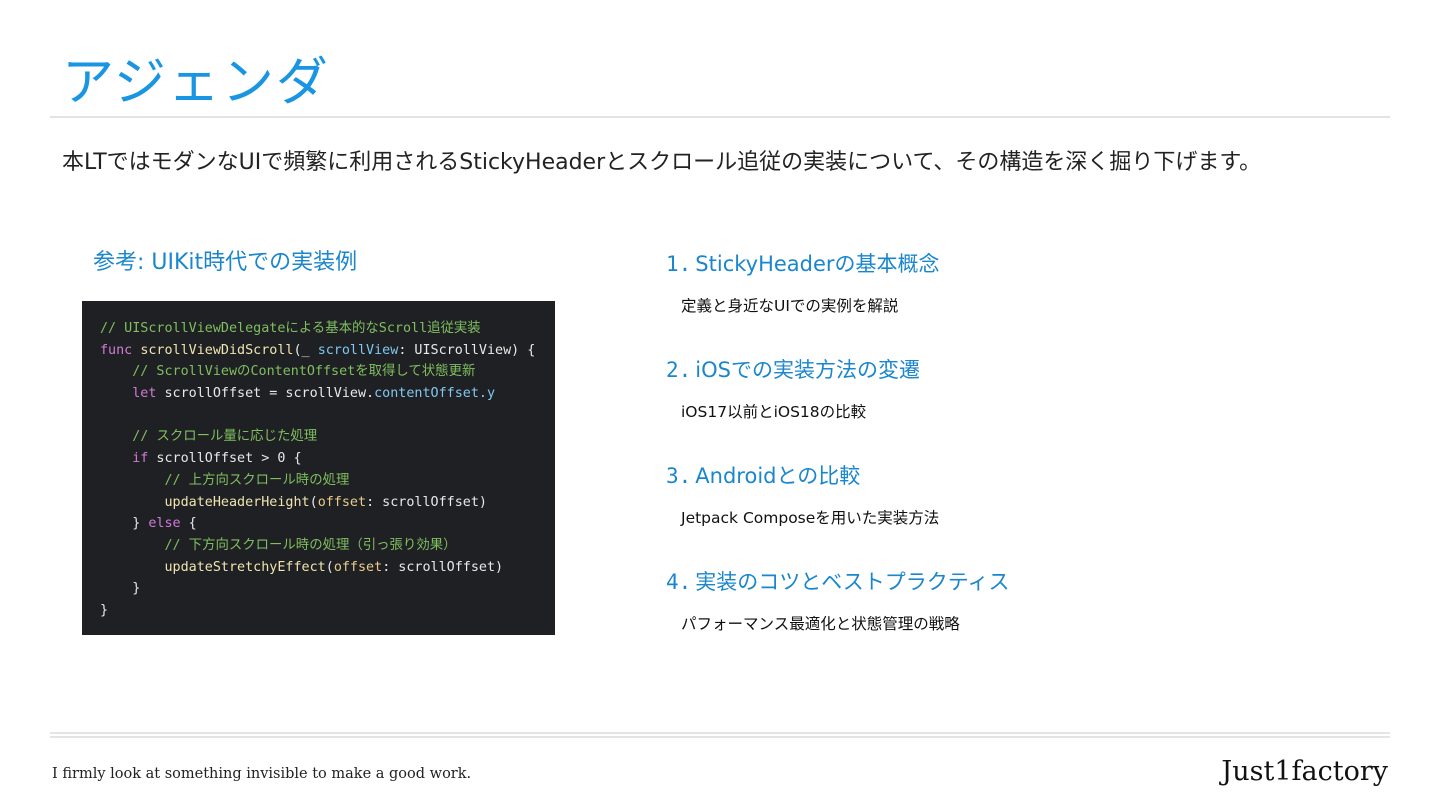  Describe the element at coordinates (278, 545) in the screenshot. I see `code-line: // 下方向スクロール時の処理（引っ張り効果）` at that location.